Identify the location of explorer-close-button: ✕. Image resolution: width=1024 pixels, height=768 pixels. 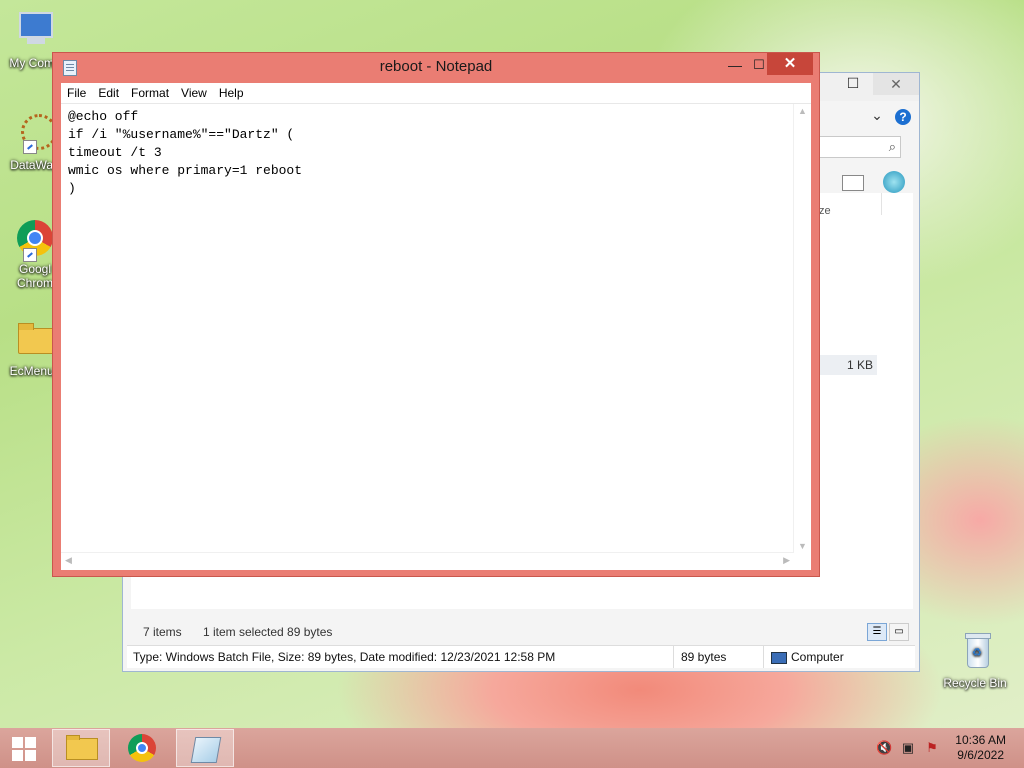
(896, 84).